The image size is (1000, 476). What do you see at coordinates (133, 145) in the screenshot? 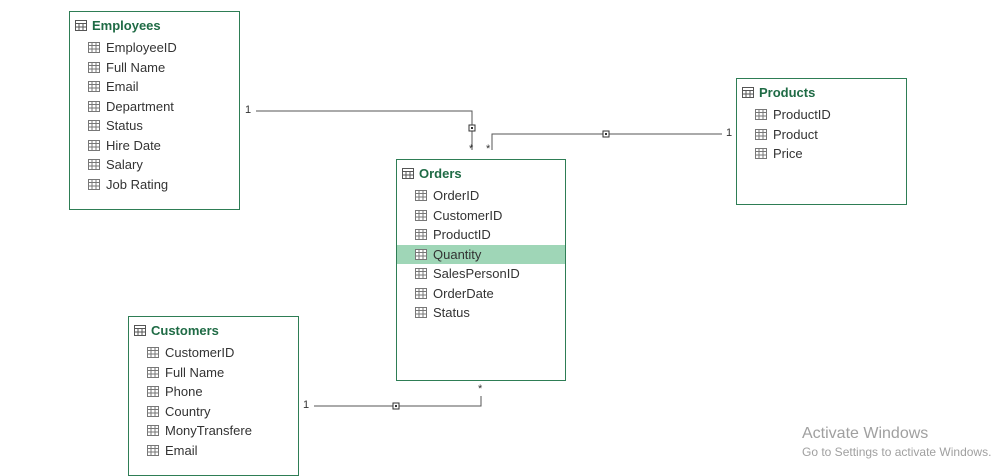
I see `field-label: Hire Date` at bounding box center [133, 145].